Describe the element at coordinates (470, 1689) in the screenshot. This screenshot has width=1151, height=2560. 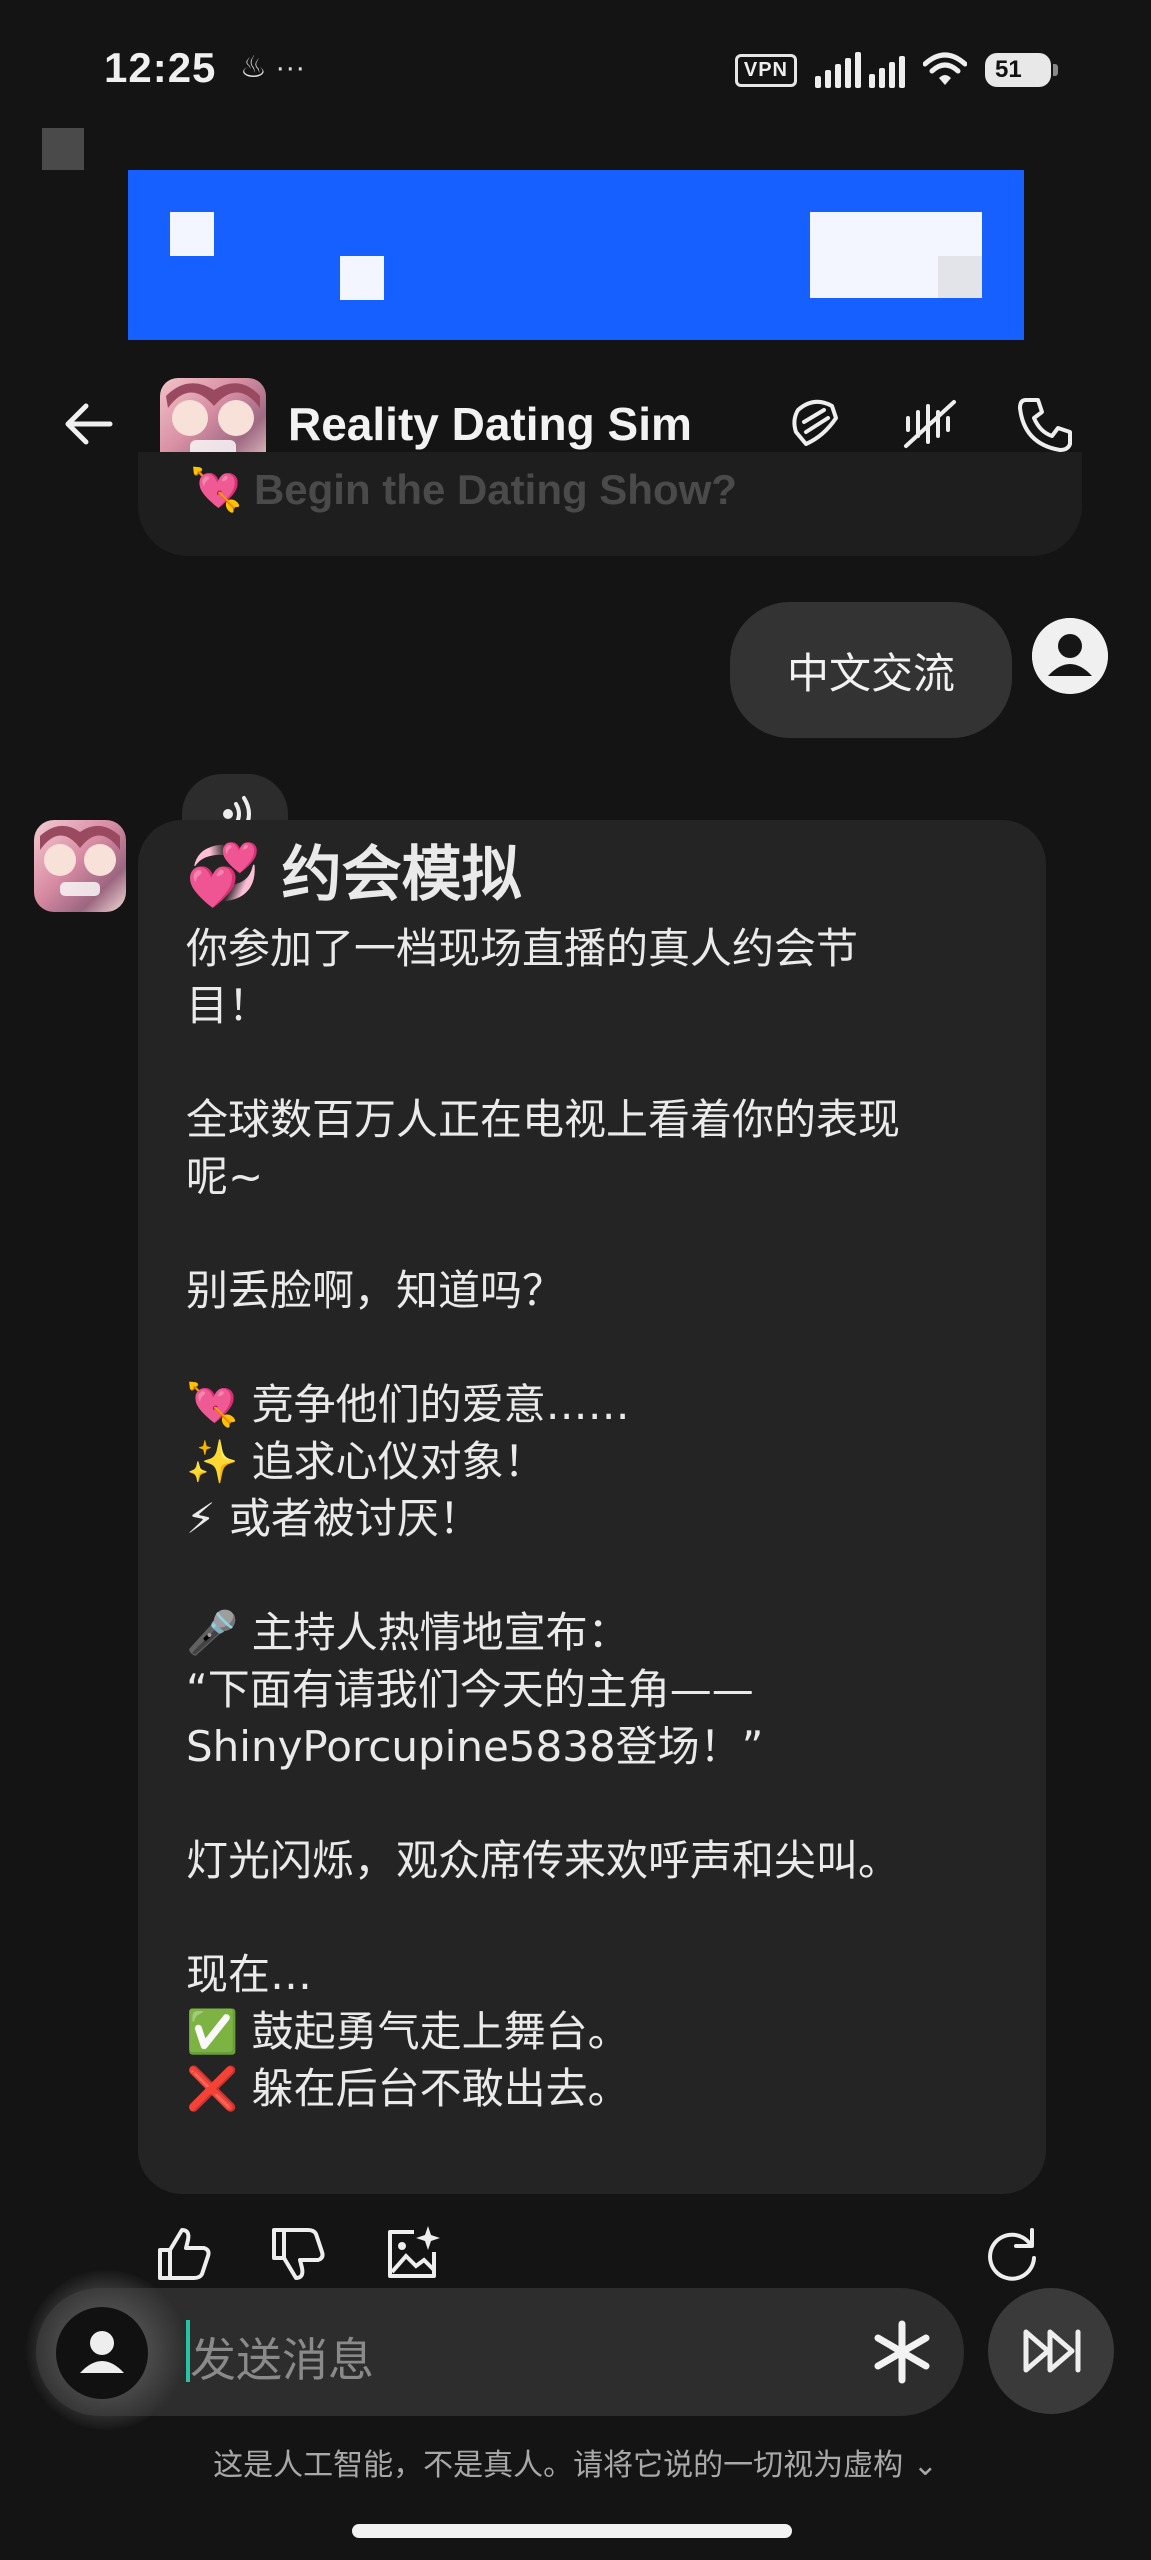
I see `message-line: “下面有请我们今天的主角——` at that location.